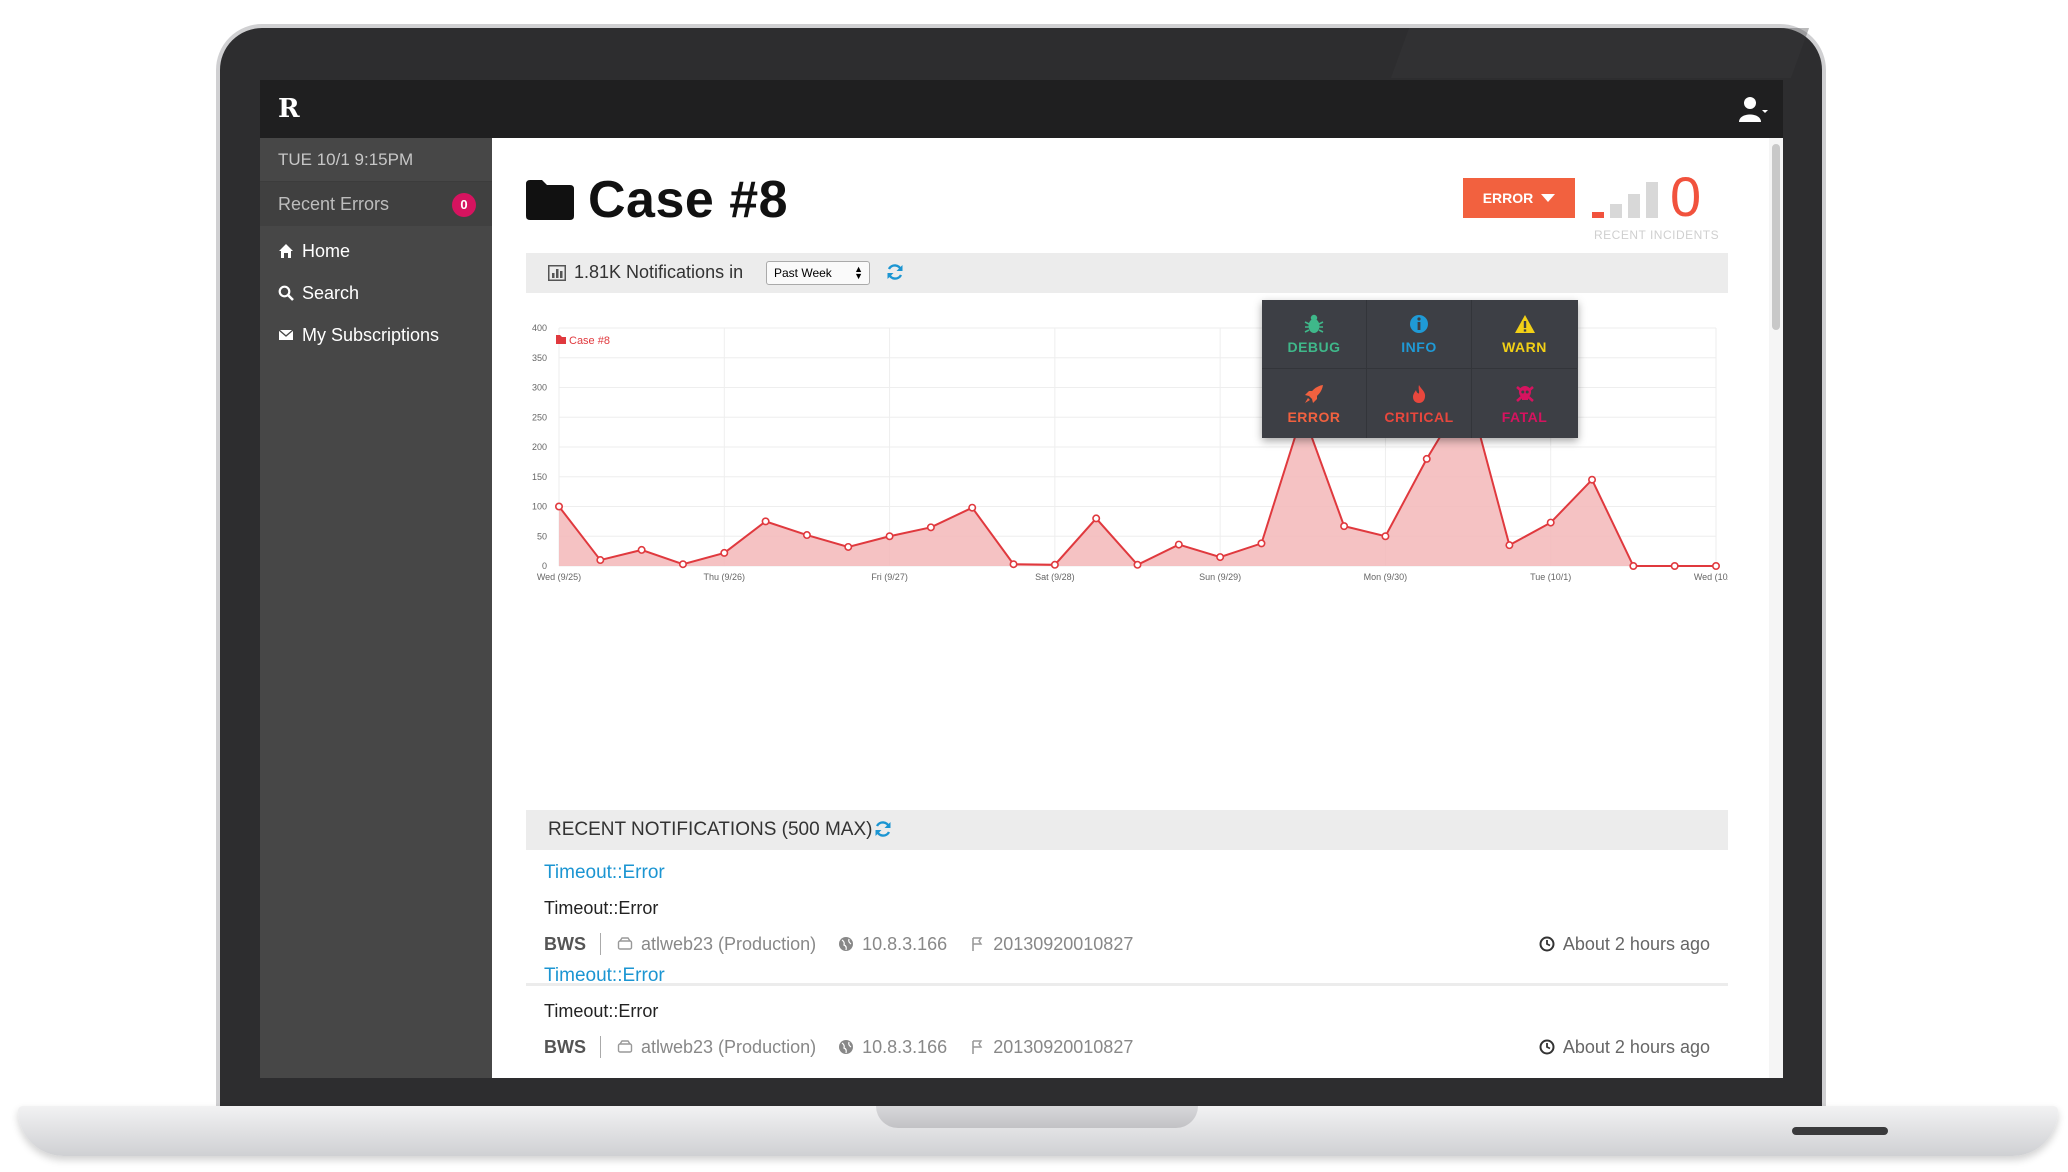  I want to click on legend-label: Case #8, so click(589, 341).